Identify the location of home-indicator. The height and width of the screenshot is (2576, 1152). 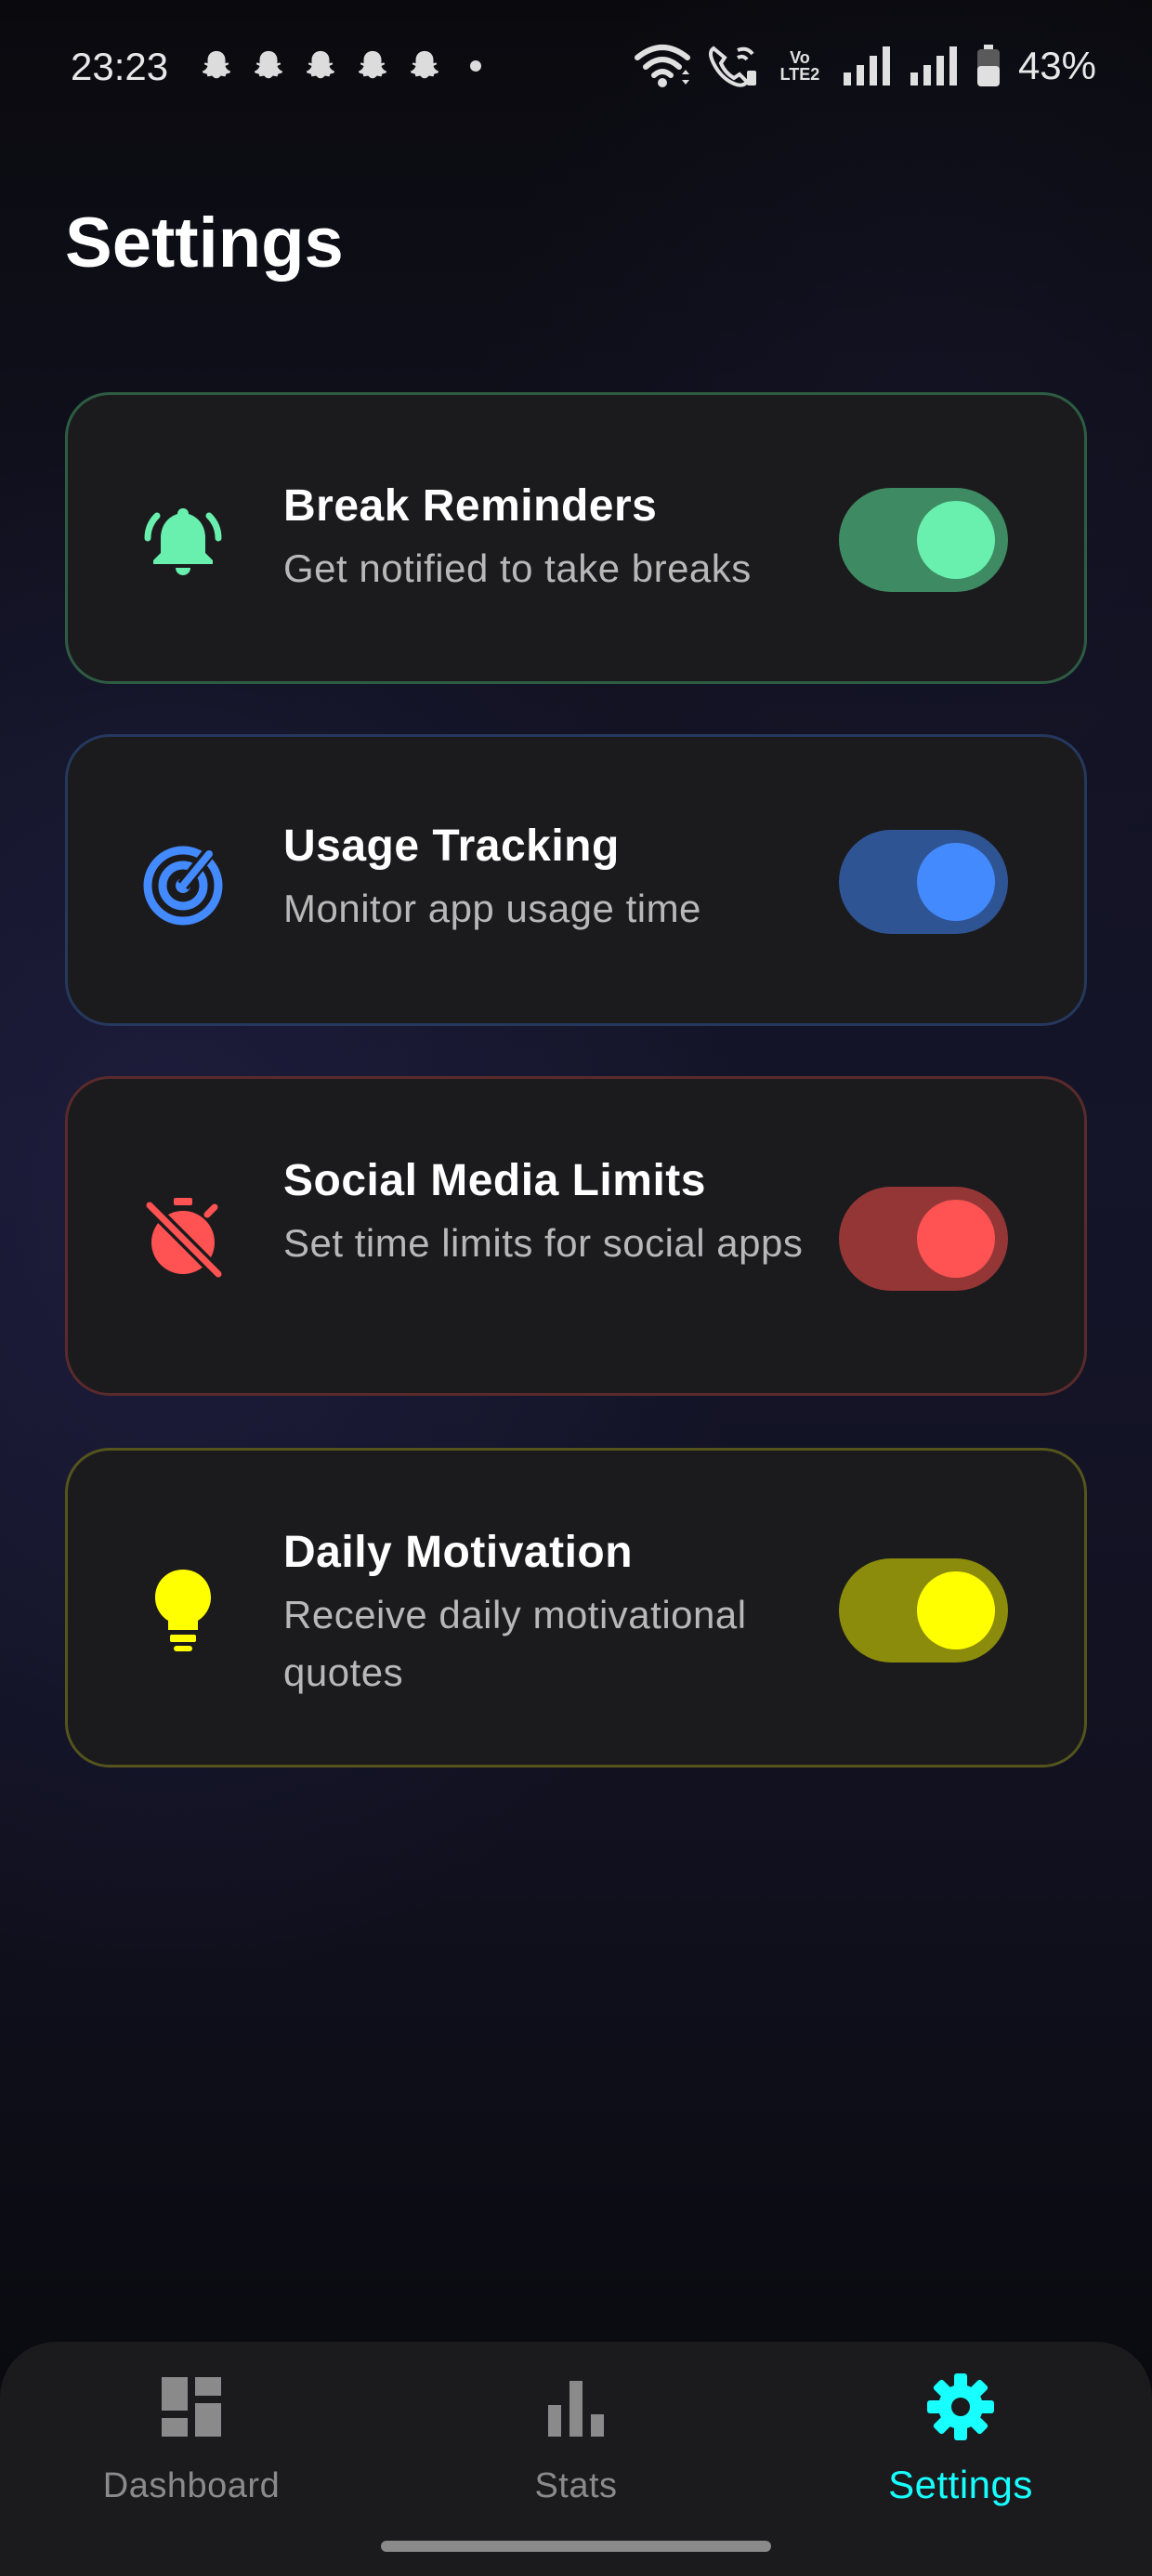
(576, 2546).